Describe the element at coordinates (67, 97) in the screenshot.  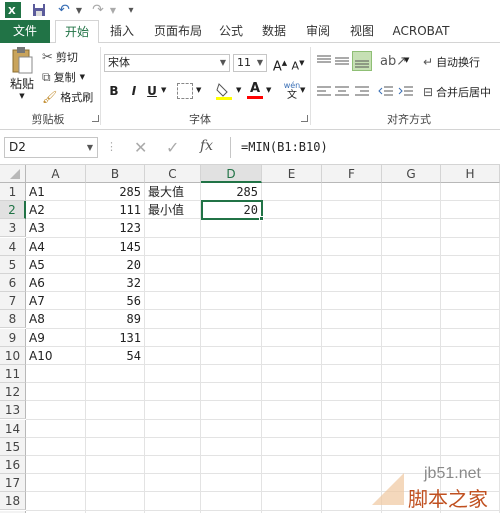
I see `format-painter-button: 🖌 格式刷` at that location.